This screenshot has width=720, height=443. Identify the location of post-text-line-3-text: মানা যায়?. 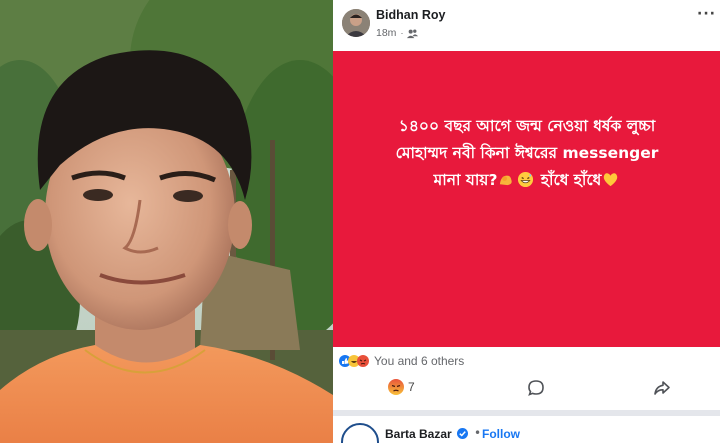
(465, 180).